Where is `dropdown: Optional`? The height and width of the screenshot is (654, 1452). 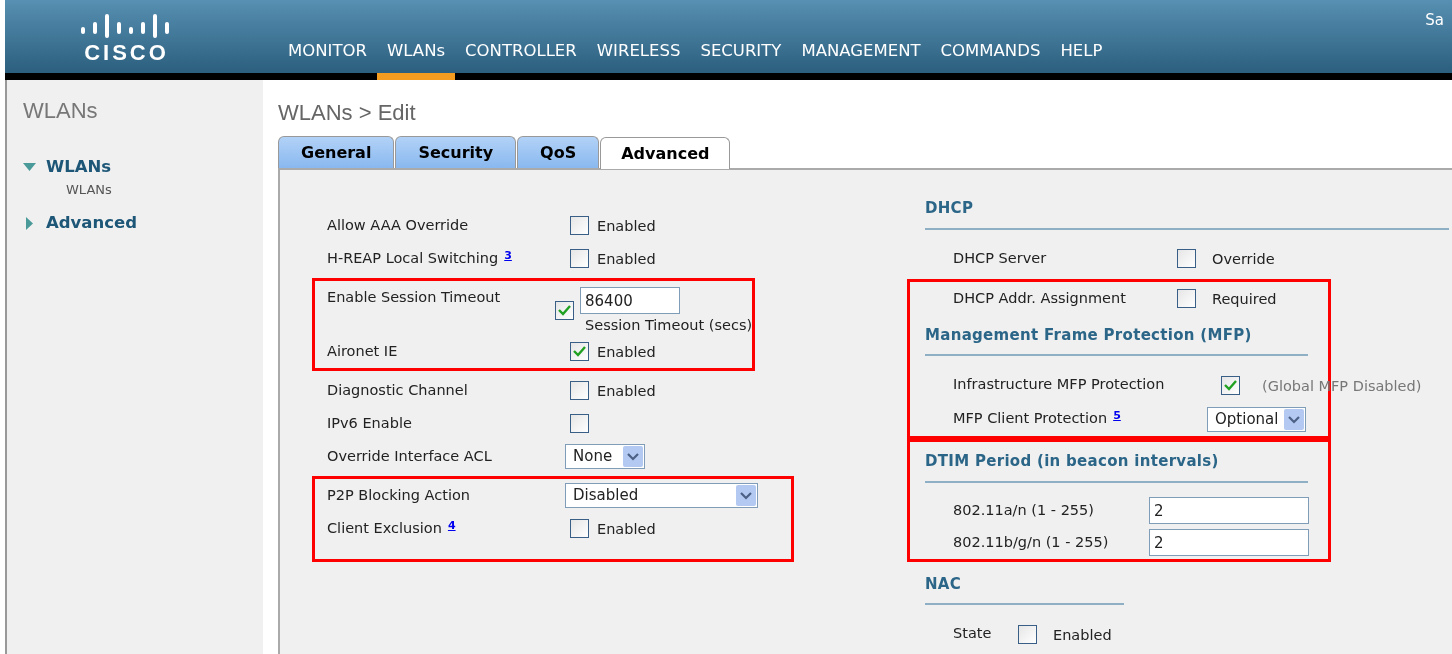
dropdown: Optional is located at coordinates (1257, 419).